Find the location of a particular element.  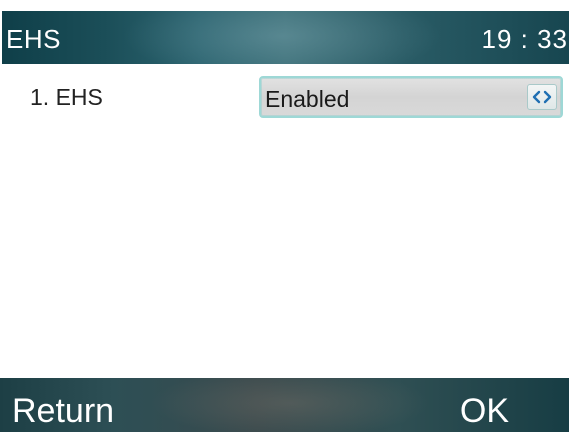

list-item-ehs: 1. EHS Enabled is located at coordinates (285, 95).